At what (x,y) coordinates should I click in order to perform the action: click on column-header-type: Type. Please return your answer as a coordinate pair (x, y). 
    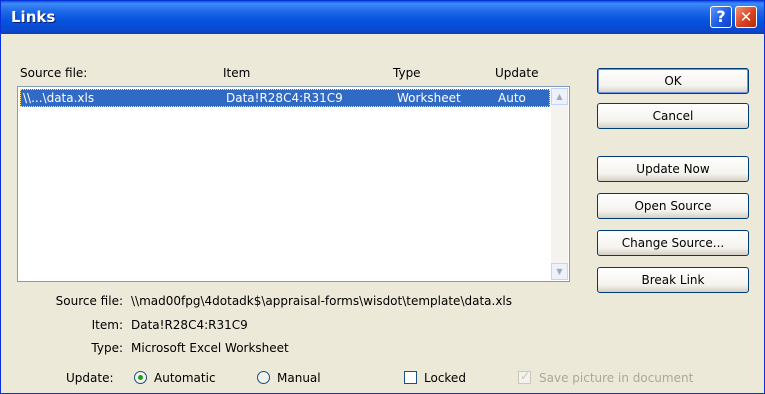
    Looking at the image, I should click on (407, 73).